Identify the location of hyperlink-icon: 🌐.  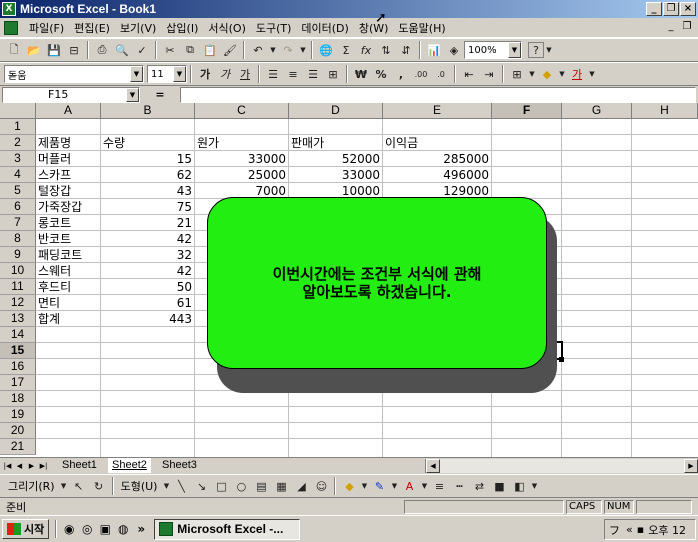
(326, 50).